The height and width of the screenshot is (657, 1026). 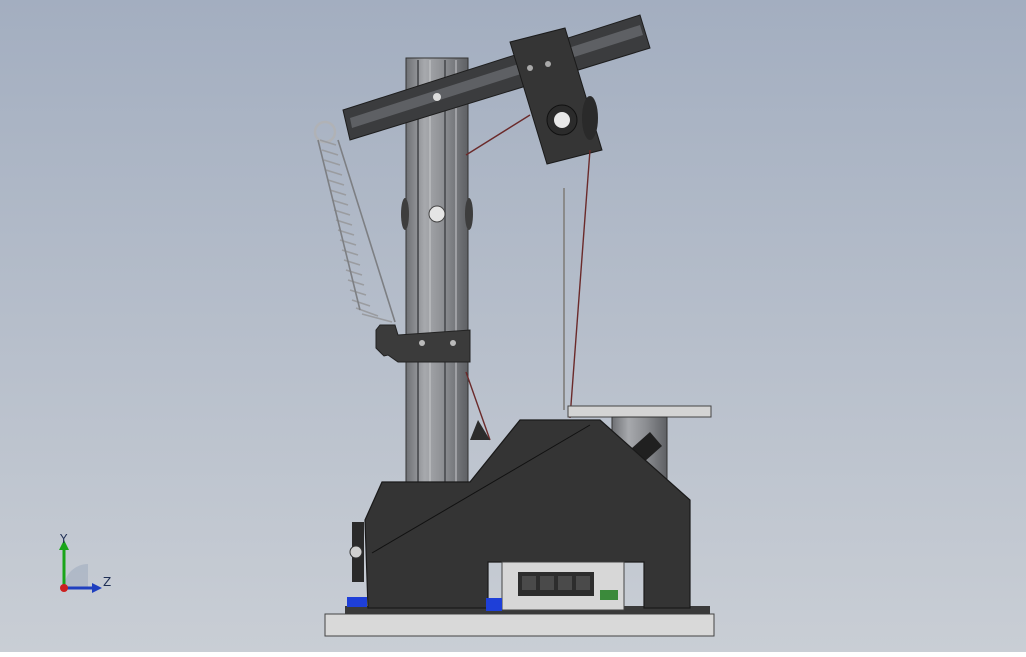 I want to click on orientation-triad: Y Z, so click(x=90, y=570).